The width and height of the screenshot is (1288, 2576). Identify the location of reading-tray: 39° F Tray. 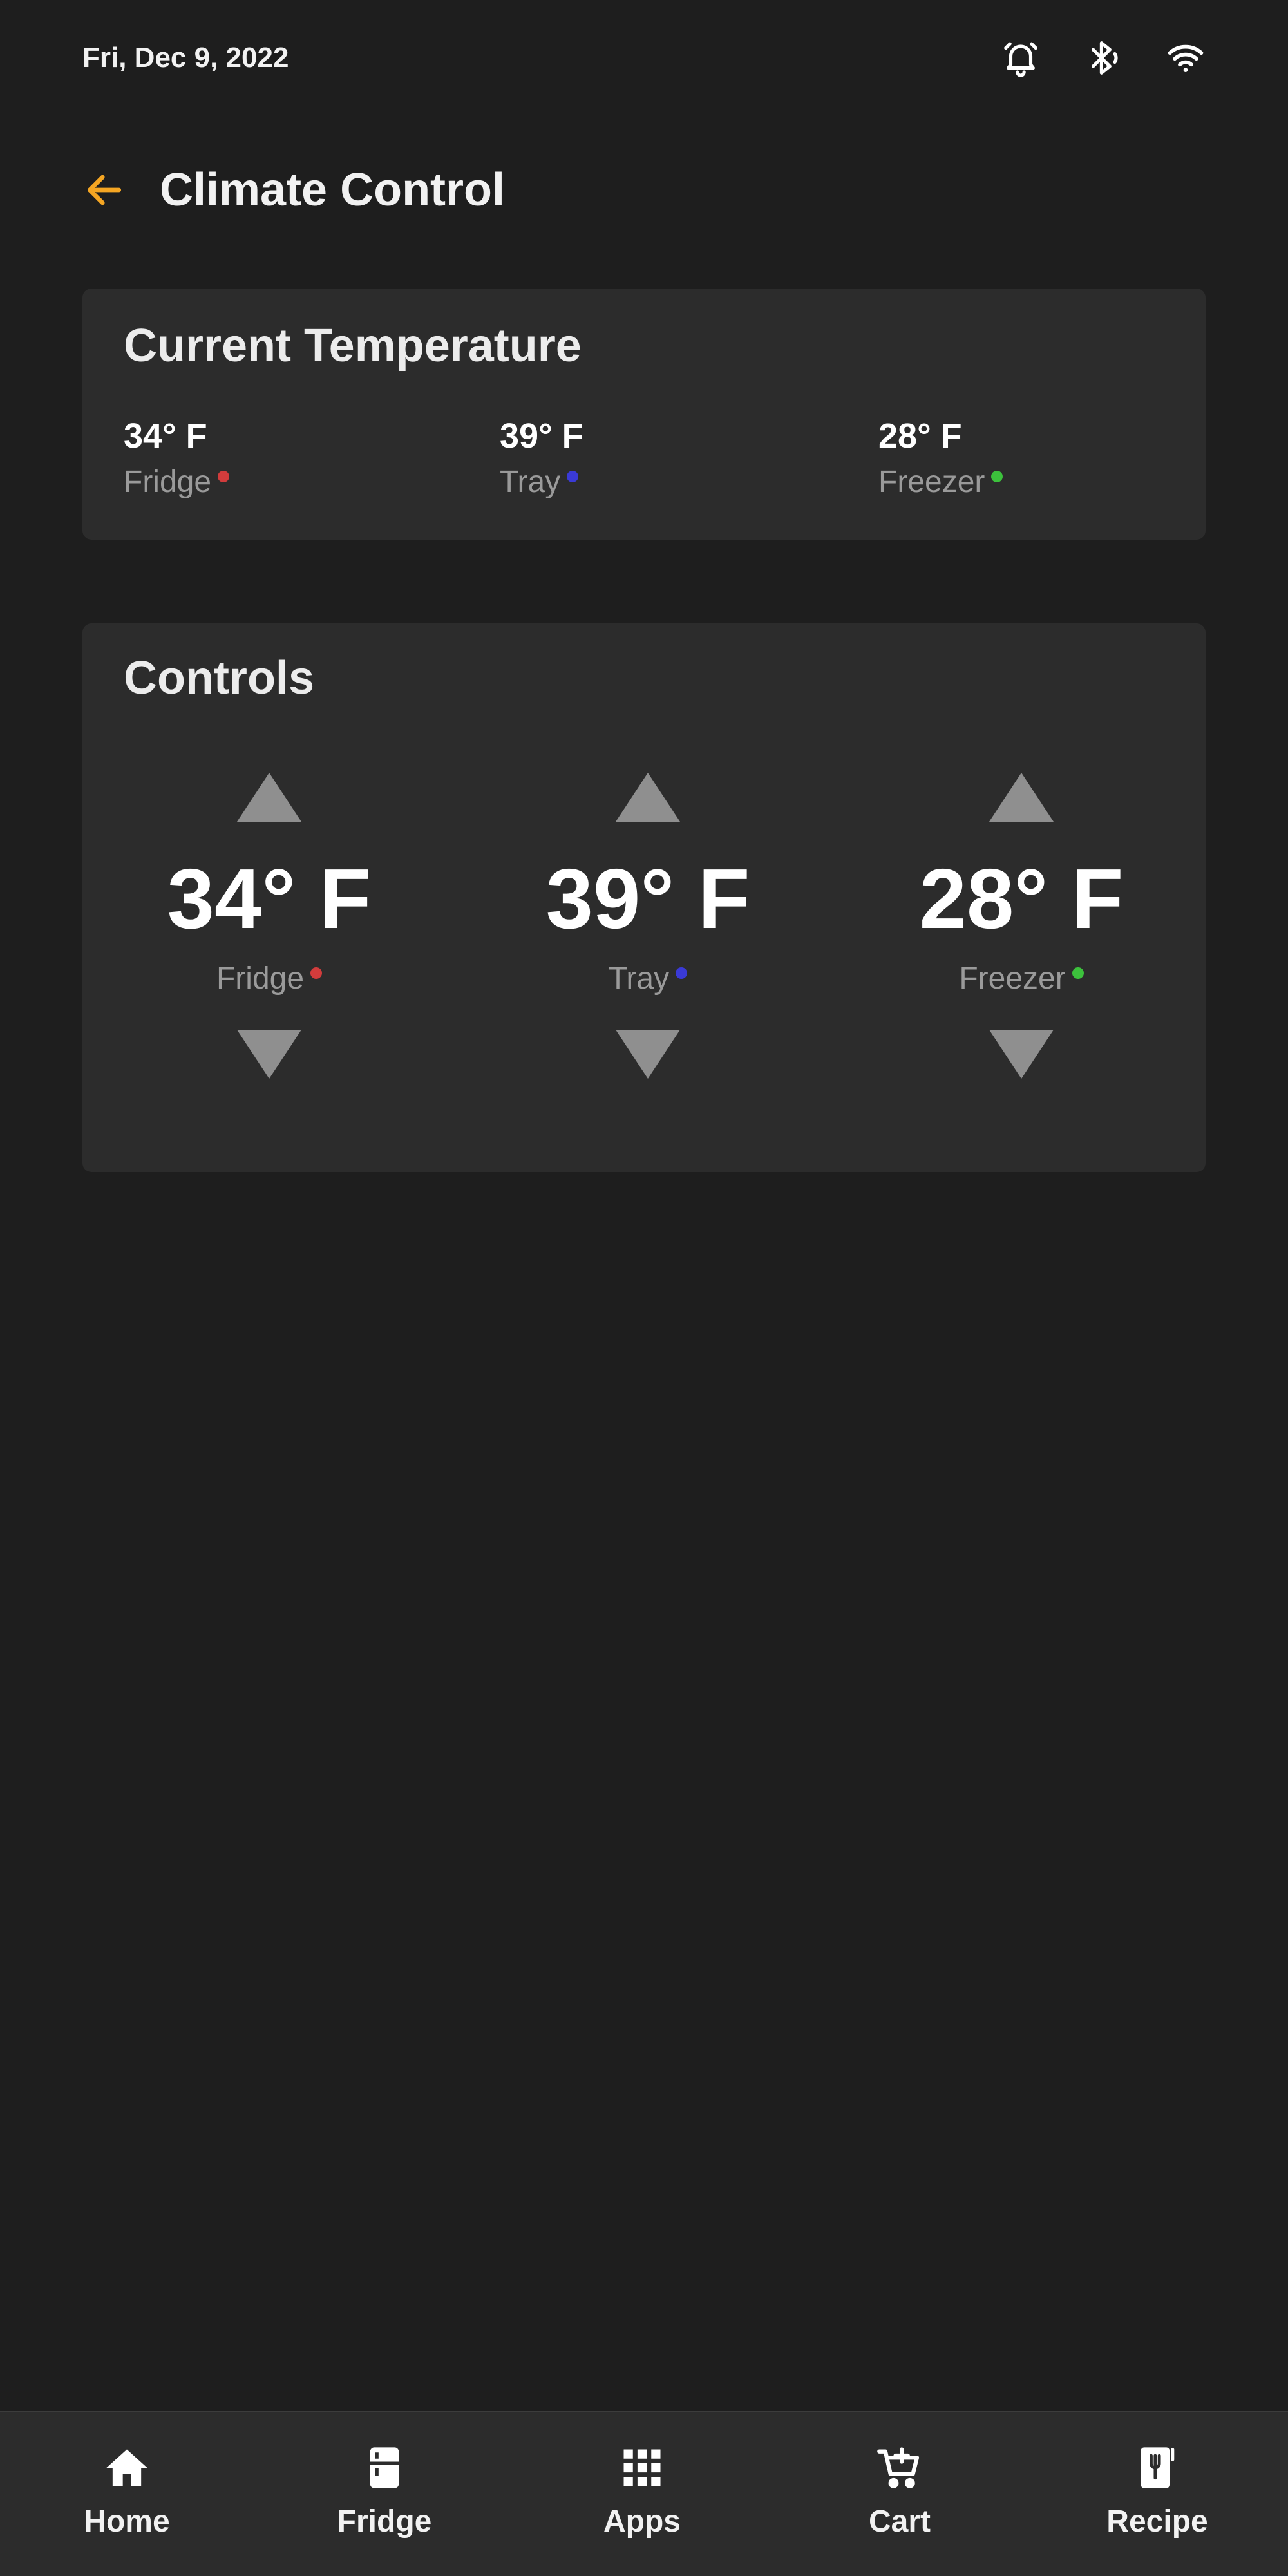
(628, 459).